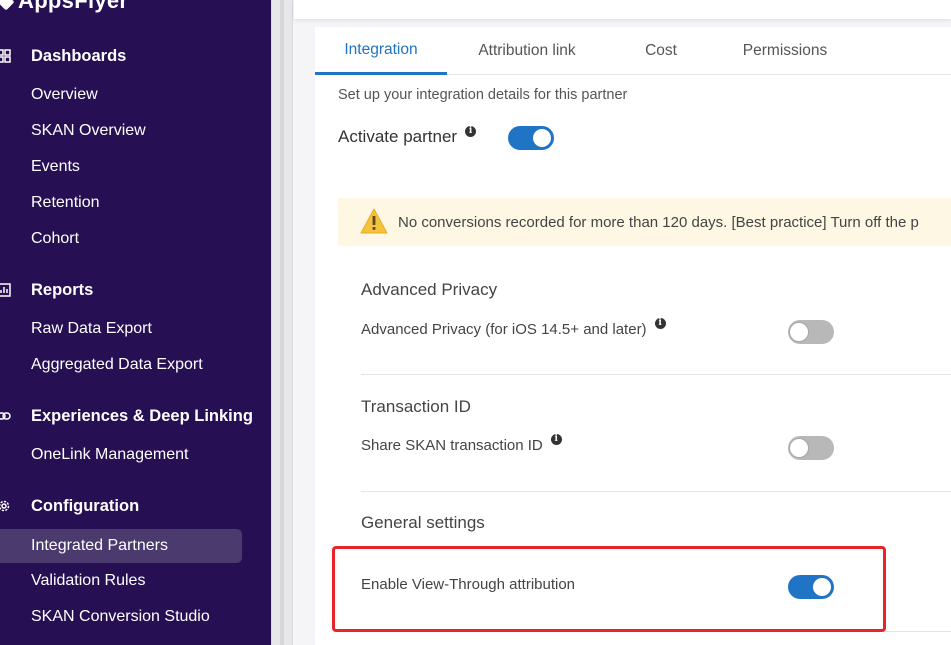 The width and height of the screenshot is (951, 645). I want to click on top-bar, so click(622, 9).